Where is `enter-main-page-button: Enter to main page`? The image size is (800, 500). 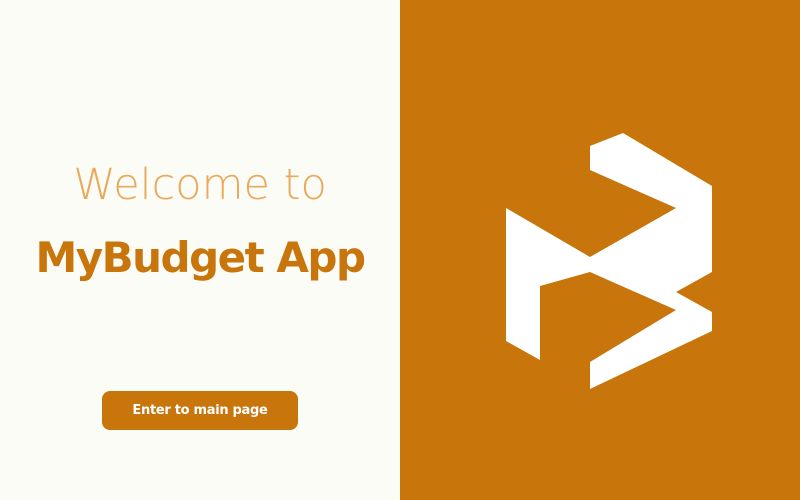 enter-main-page-button: Enter to main page is located at coordinates (200, 410).